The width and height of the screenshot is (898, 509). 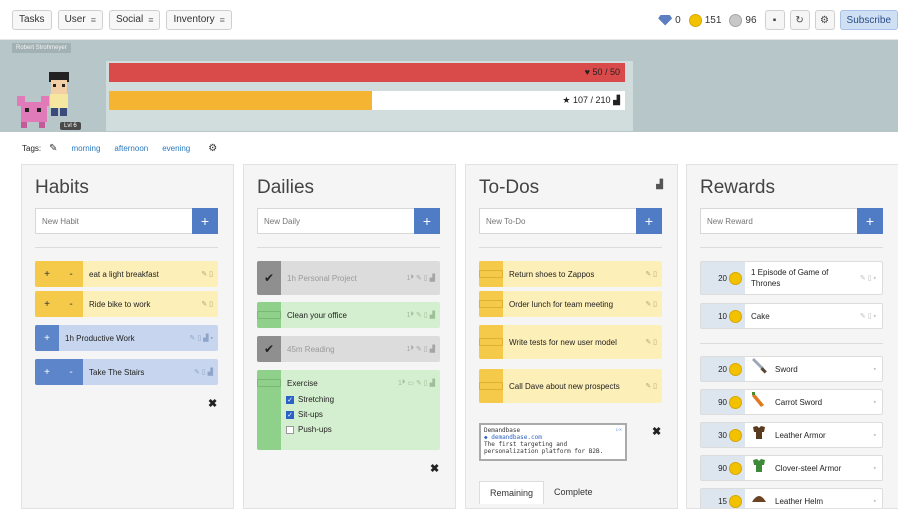 What do you see at coordinates (553, 437) in the screenshot?
I see `ad-url: ◆ demandbase.com` at bounding box center [553, 437].